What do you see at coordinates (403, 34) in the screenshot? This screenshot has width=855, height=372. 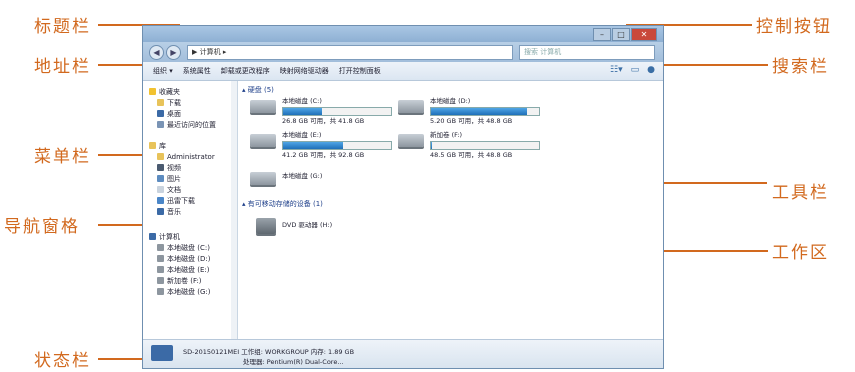 I see `title-bar: – □ ✕` at bounding box center [403, 34].